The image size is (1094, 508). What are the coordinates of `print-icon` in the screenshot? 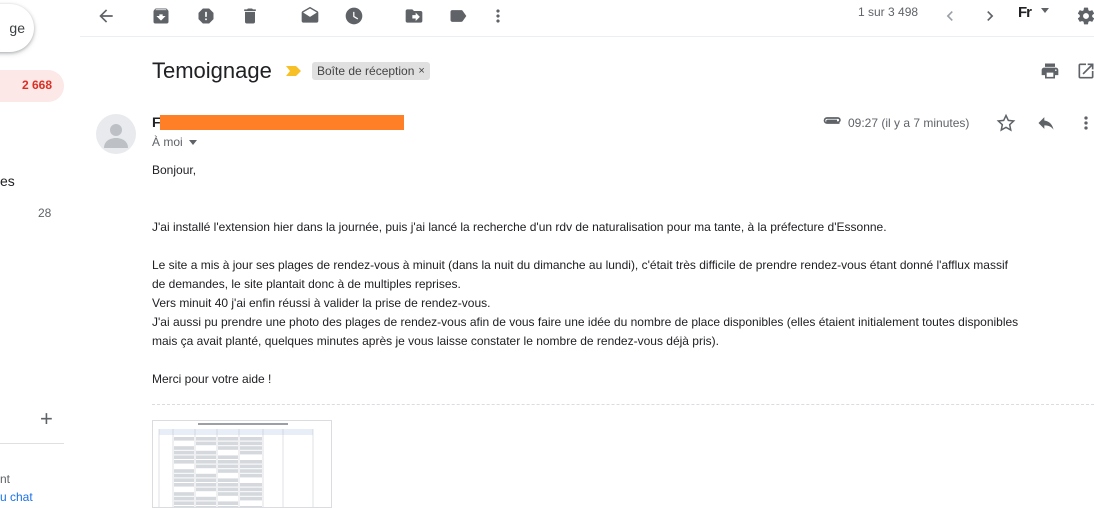 It's located at (1050, 71).